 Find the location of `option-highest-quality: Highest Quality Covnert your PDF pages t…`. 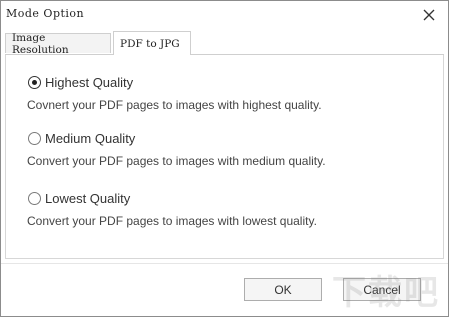

option-highest-quality: Highest Quality Covnert your PDF pages t… is located at coordinates (174, 93).